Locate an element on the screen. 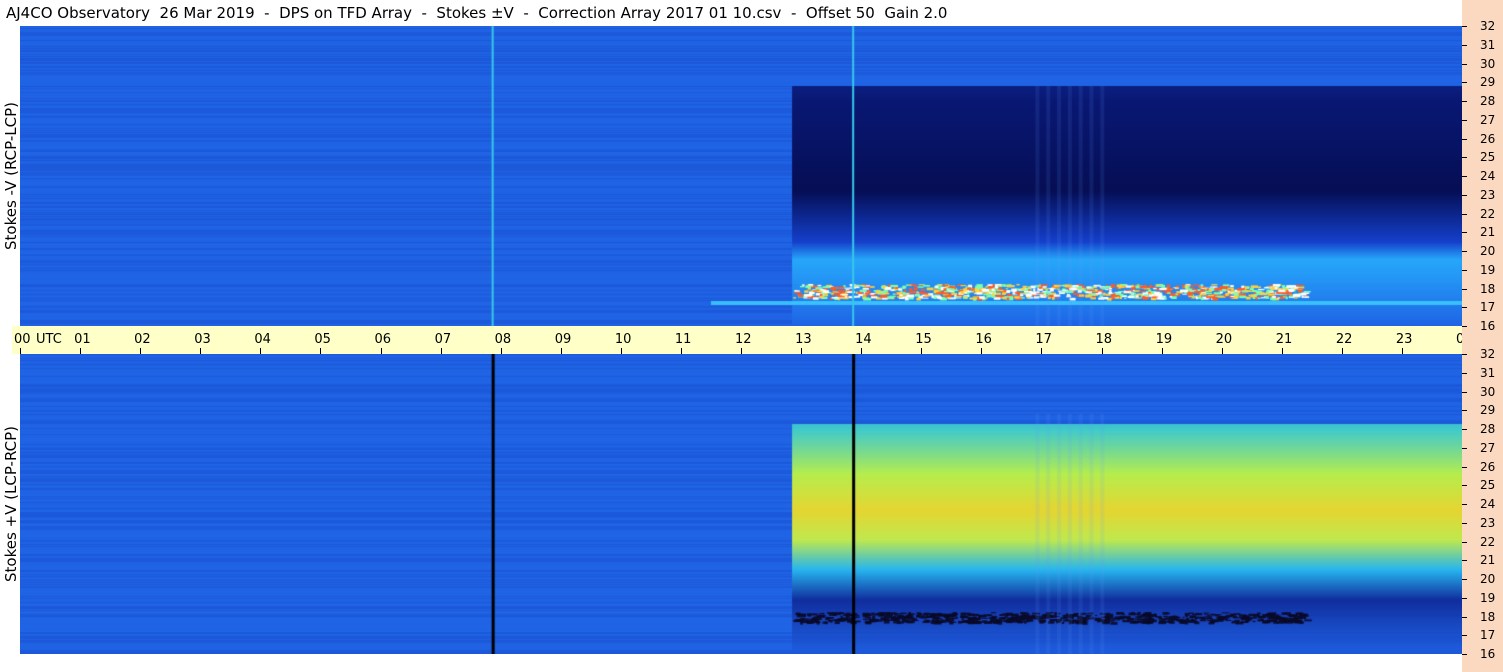  time-tick-label: 00 is located at coordinates (22, 339).